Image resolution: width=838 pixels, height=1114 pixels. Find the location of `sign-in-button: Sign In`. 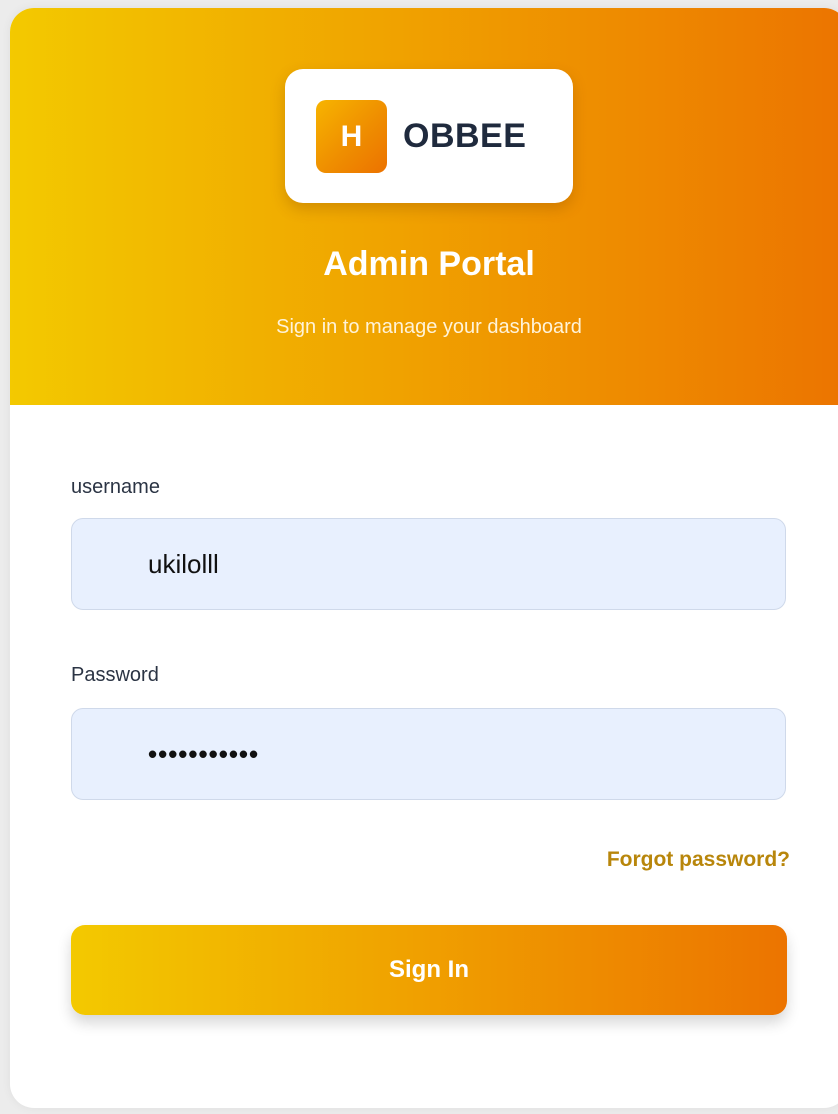

sign-in-button: Sign In is located at coordinates (429, 970).